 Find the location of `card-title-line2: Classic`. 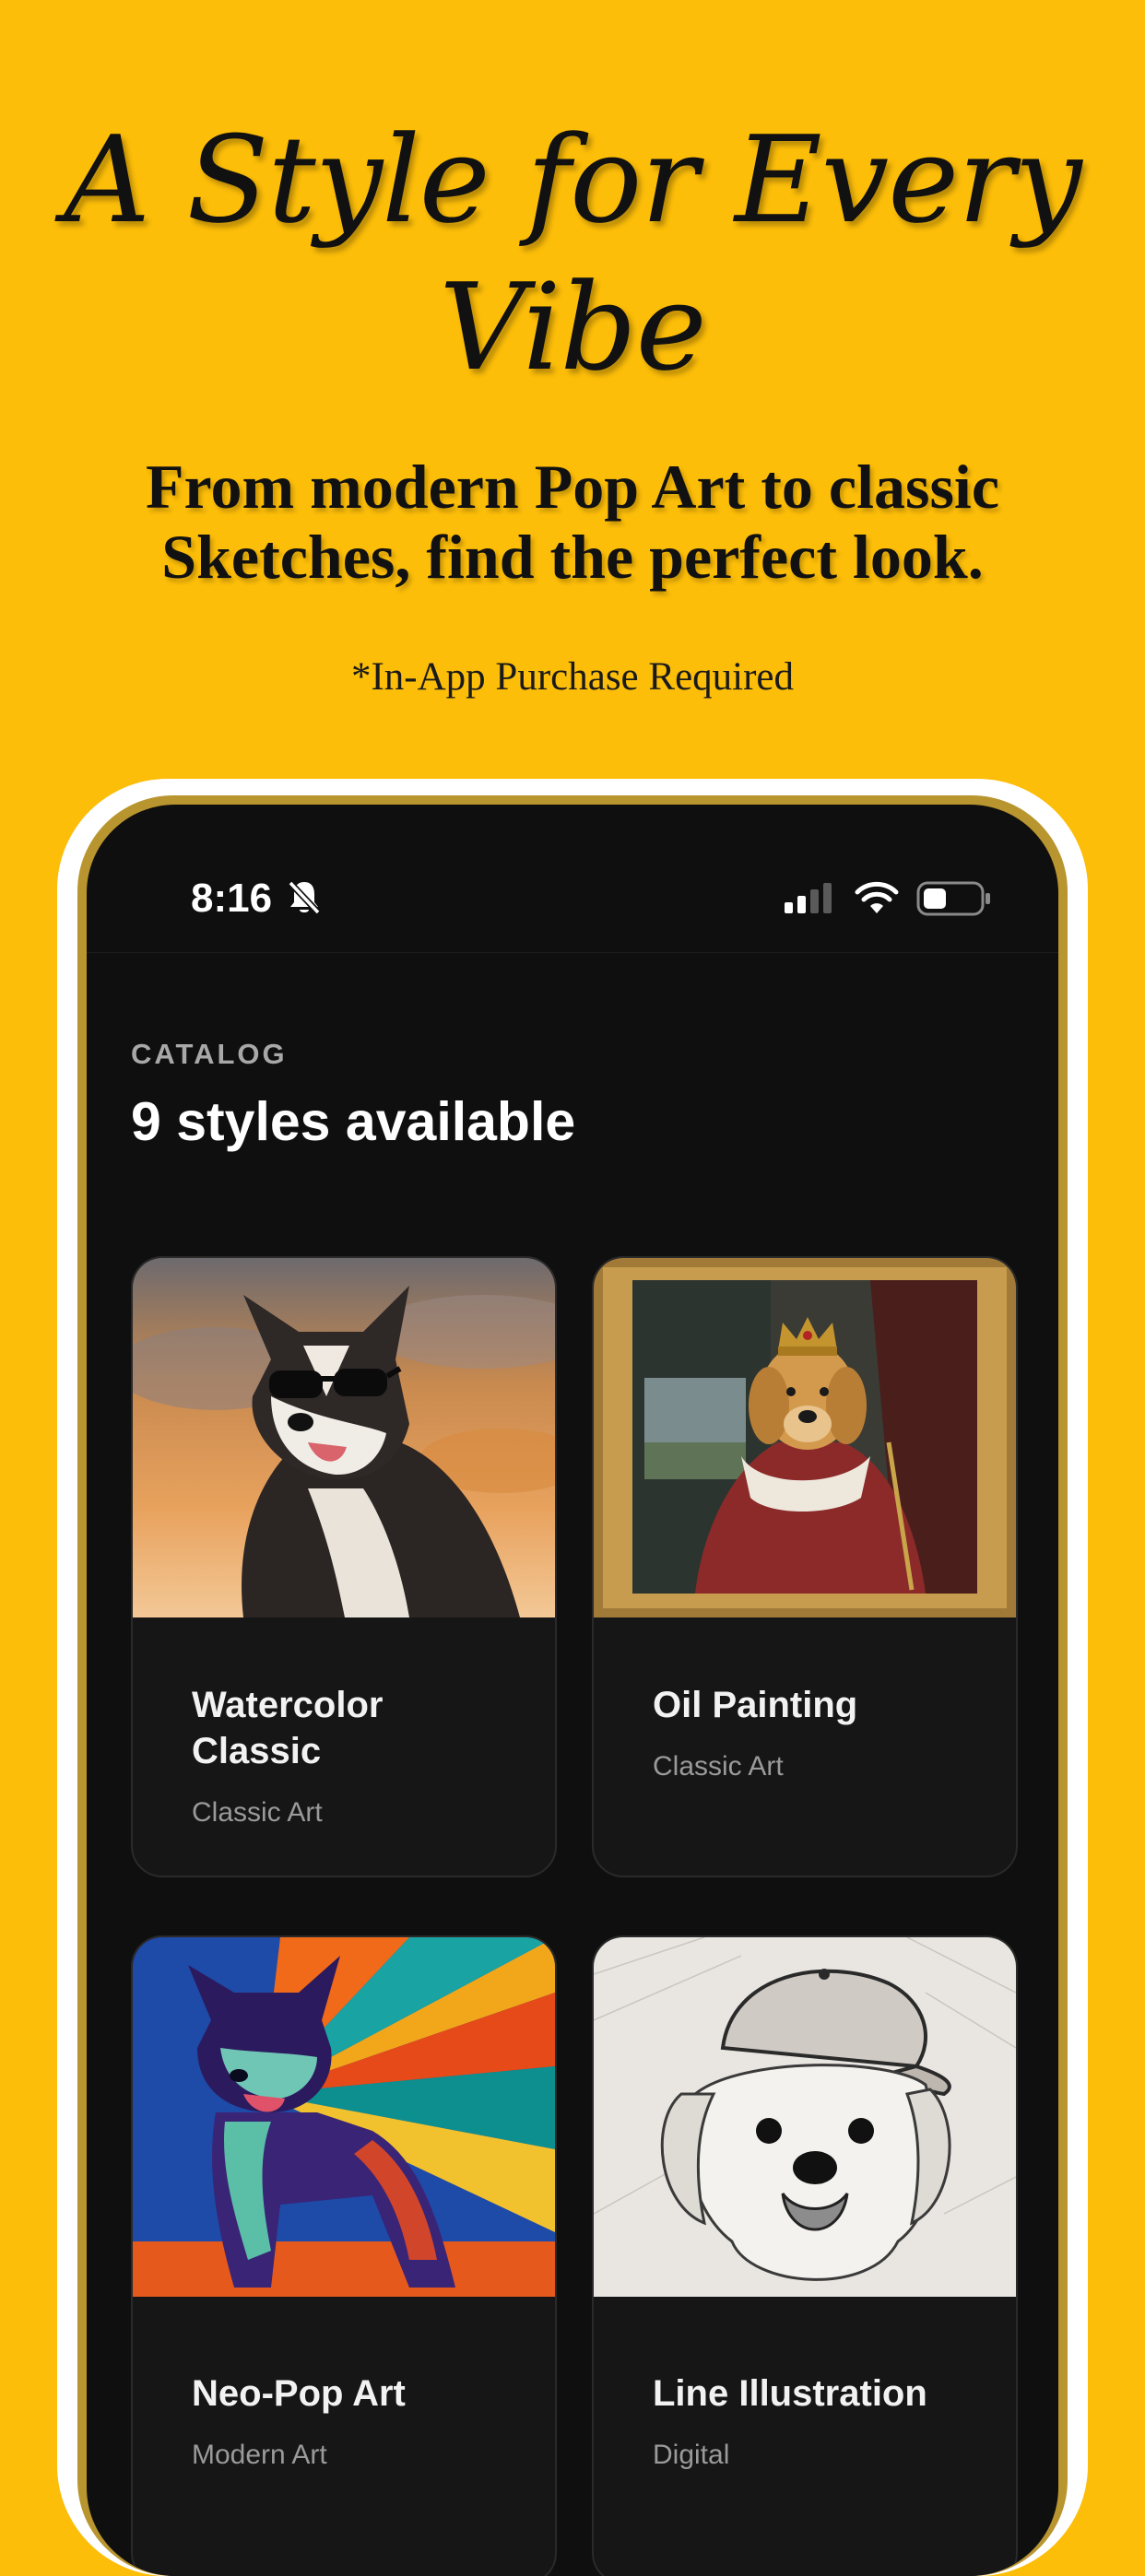

card-title-line2: Classic is located at coordinates (257, 1751).